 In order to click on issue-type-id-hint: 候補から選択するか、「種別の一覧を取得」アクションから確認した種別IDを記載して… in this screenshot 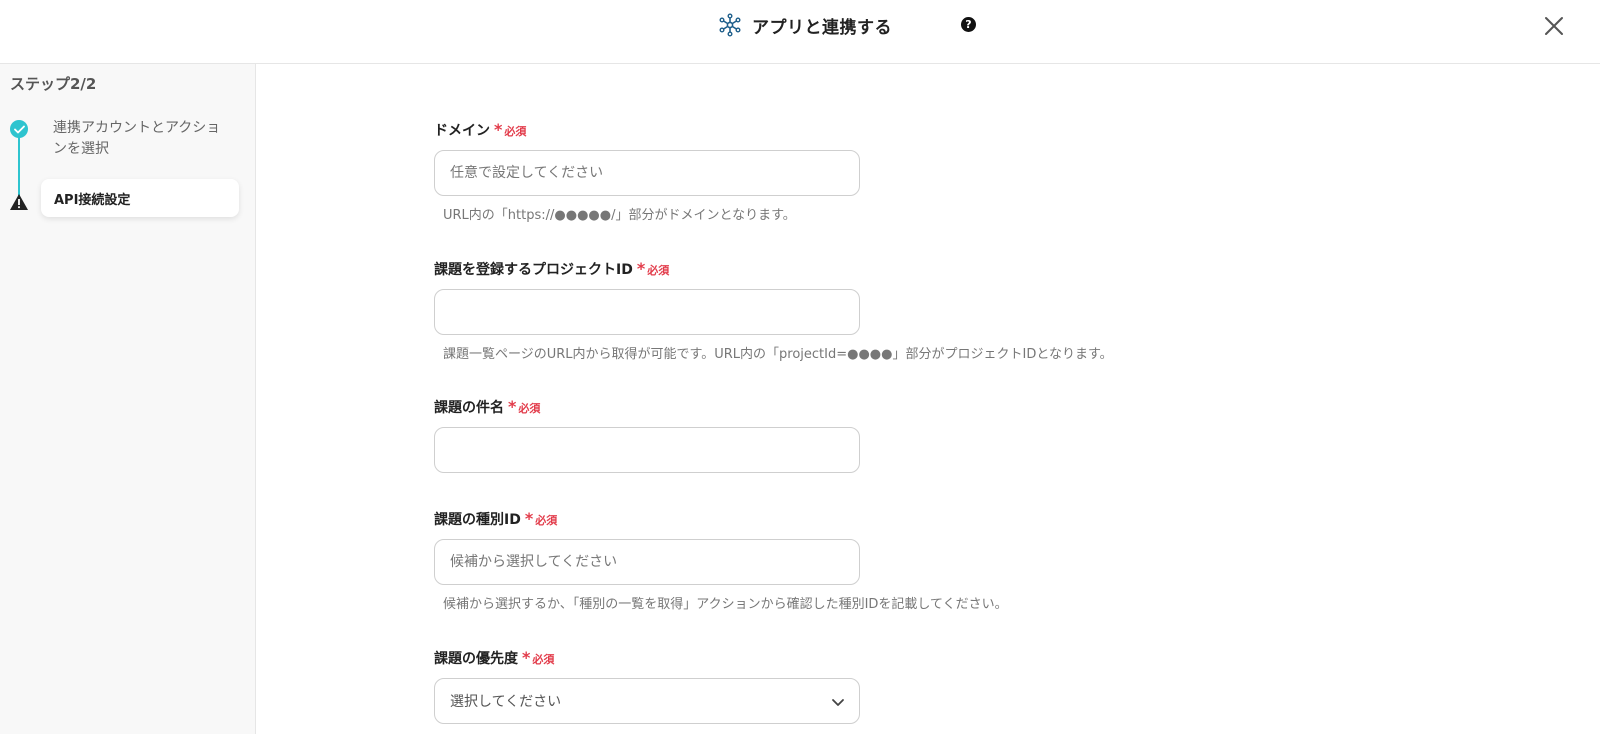, I will do `click(725, 604)`.